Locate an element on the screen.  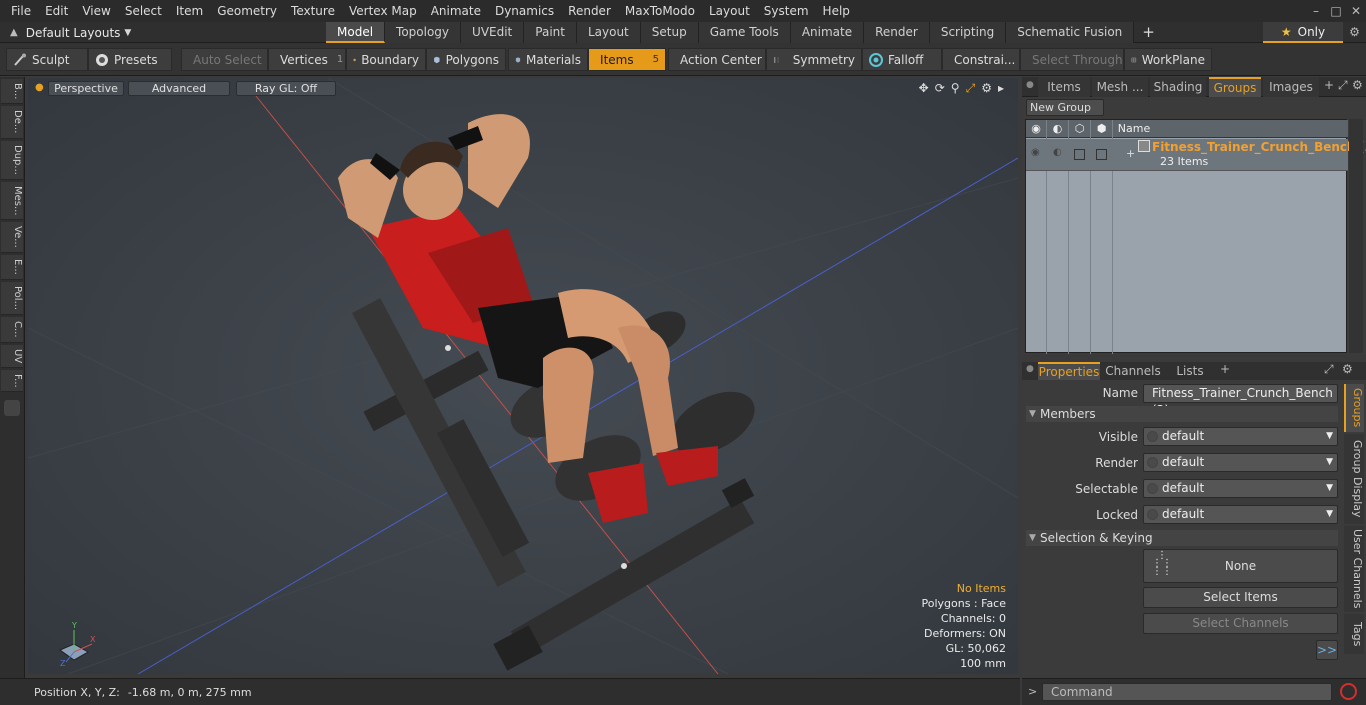
name-field: Fitness_Trainer_Crunch_Bench (3) is located at coordinates (1240, 400).